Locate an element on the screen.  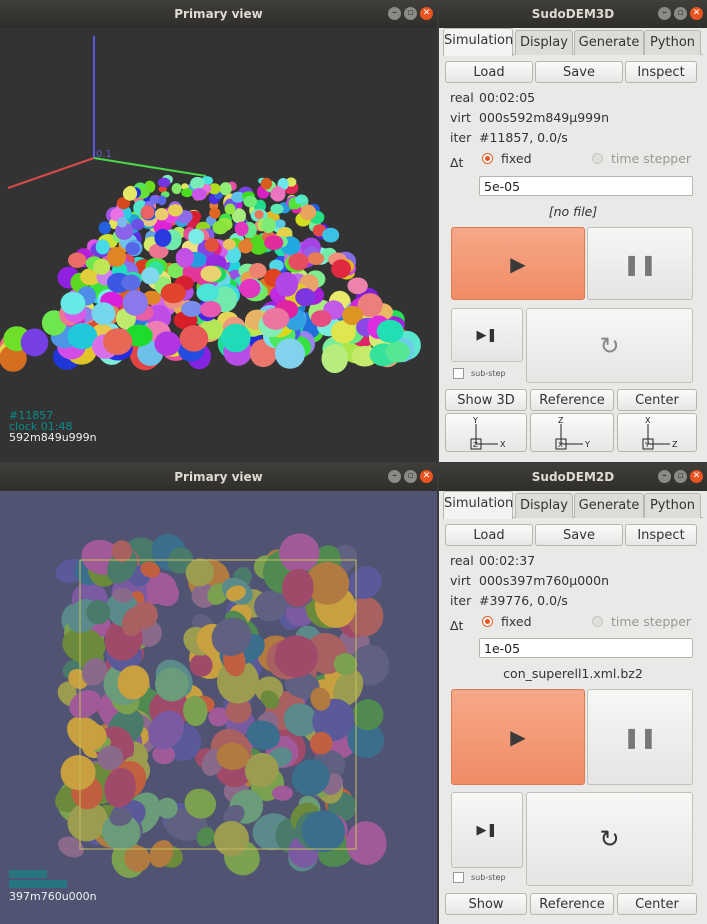
fixed-label: fixed is located at coordinates (516, 621).